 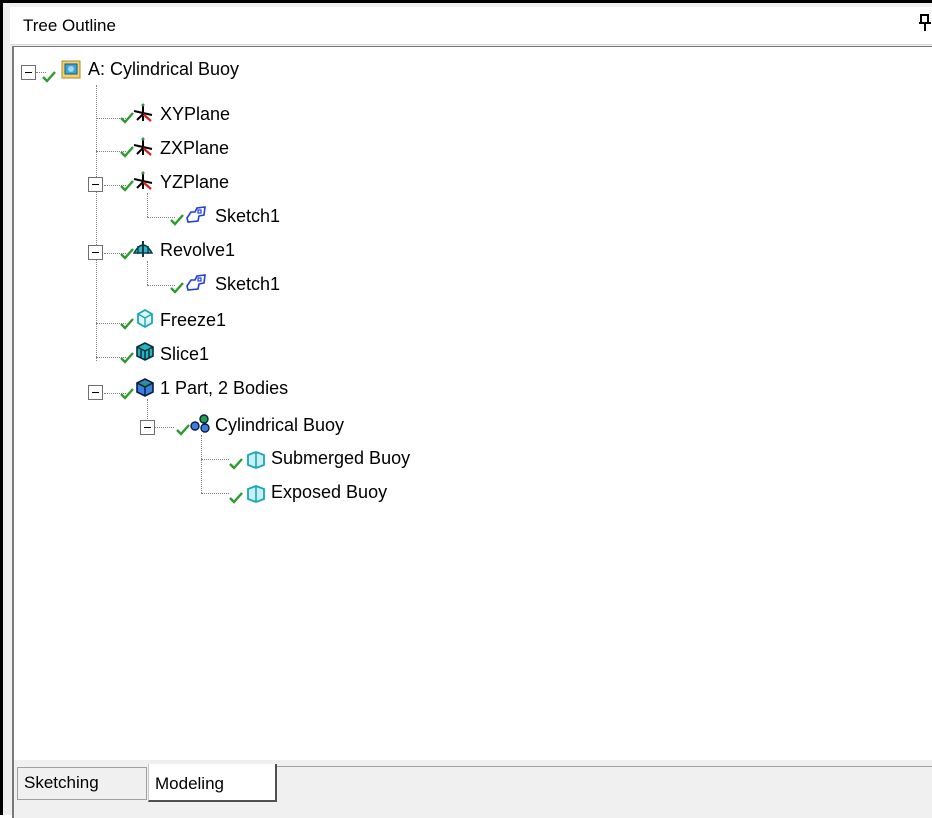 I want to click on panel-title: Tree Outline, so click(x=69, y=25).